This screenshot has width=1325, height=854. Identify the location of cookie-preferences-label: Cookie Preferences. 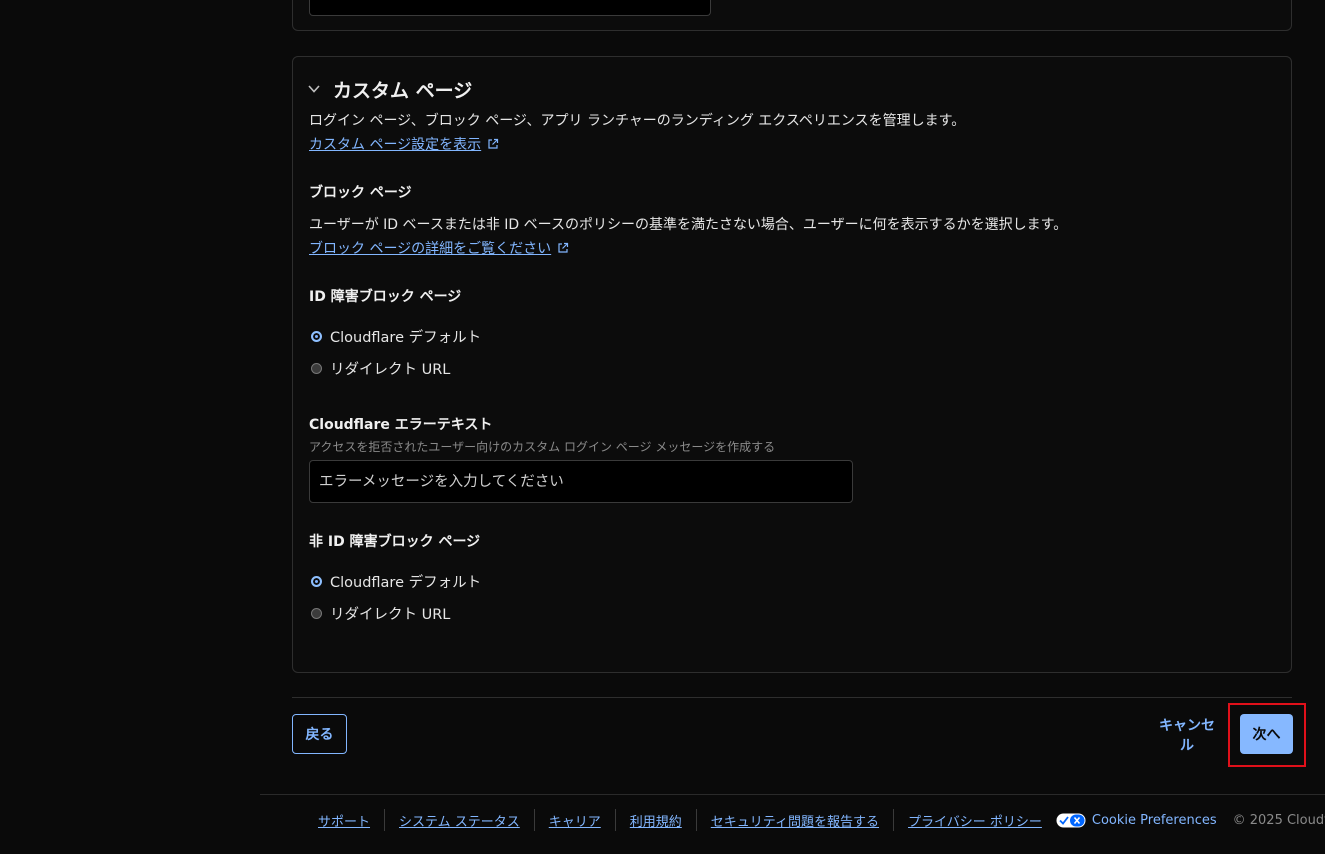
(1154, 820).